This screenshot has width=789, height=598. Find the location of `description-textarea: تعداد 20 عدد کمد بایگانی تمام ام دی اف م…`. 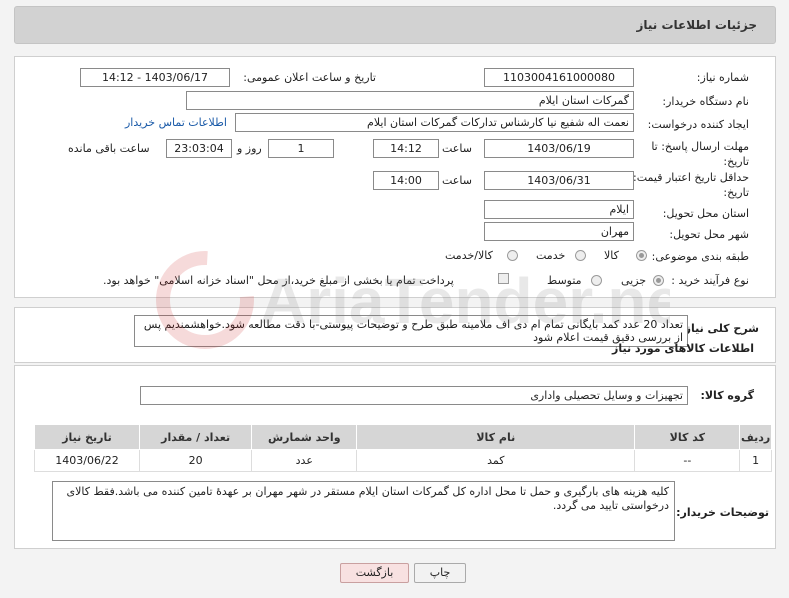

description-textarea: تعداد 20 عدد کمد بایگانی تمام ام دی اف م… is located at coordinates (411, 331).